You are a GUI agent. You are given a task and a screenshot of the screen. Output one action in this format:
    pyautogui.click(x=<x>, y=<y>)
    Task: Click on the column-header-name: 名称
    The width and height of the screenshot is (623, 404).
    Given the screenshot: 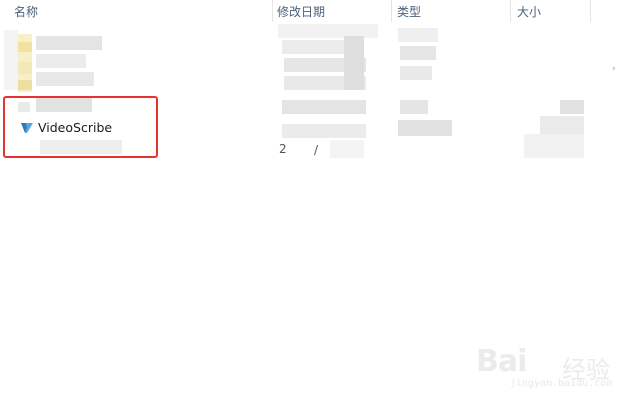 What is the action you would take?
    pyautogui.click(x=26, y=11)
    